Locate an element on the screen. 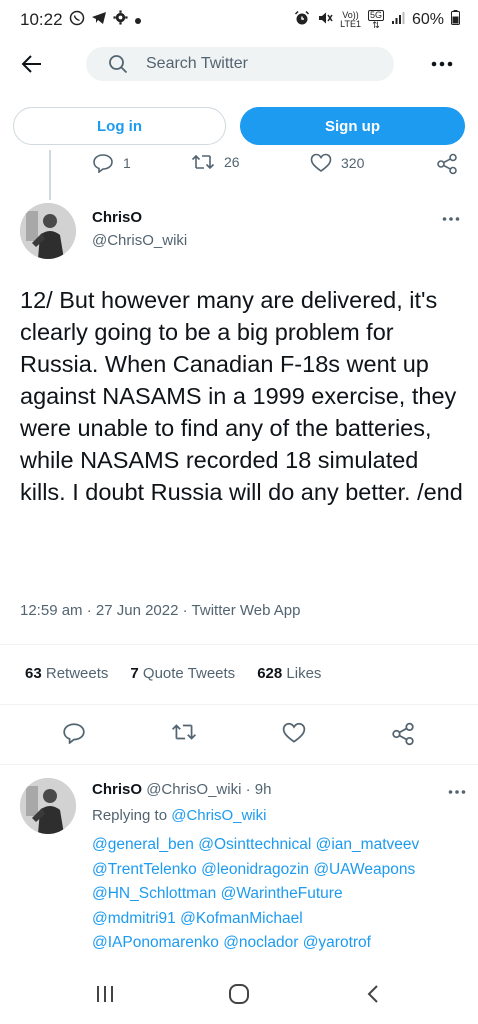 The image size is (478, 1024). retweets-count: 63 is located at coordinates (33, 673).